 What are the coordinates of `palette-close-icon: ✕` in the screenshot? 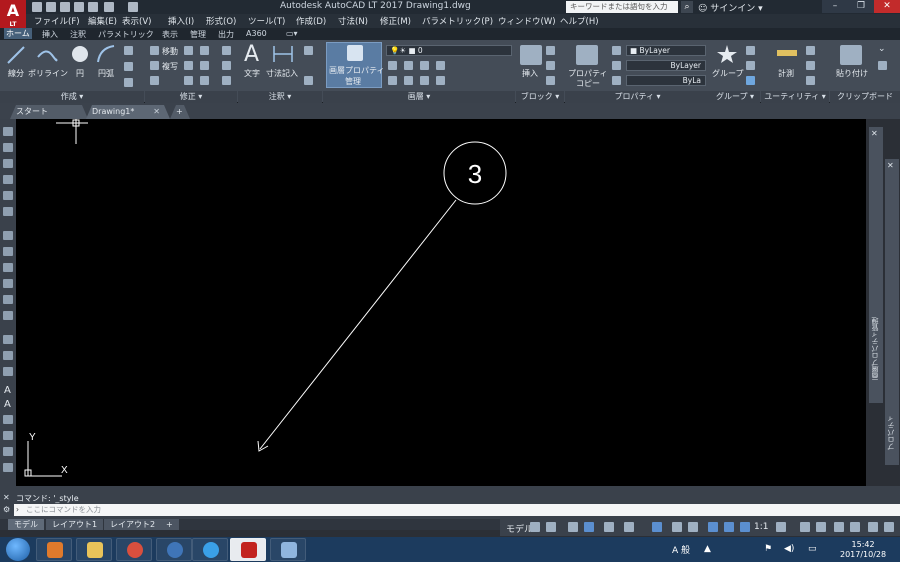 It's located at (874, 133).